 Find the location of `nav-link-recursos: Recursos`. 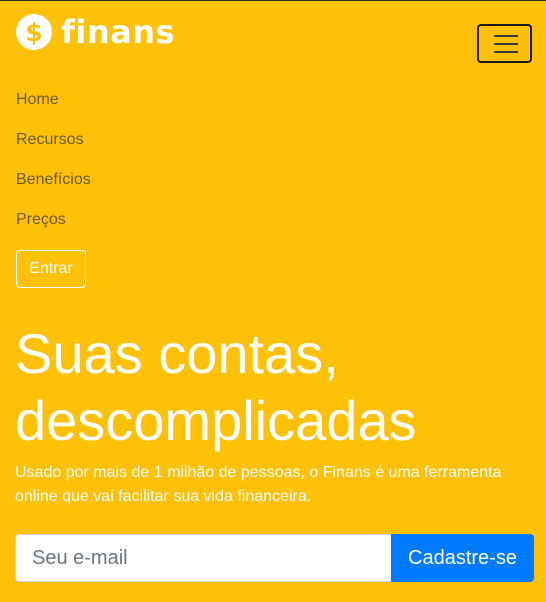

nav-link-recursos: Recursos is located at coordinates (50, 140).